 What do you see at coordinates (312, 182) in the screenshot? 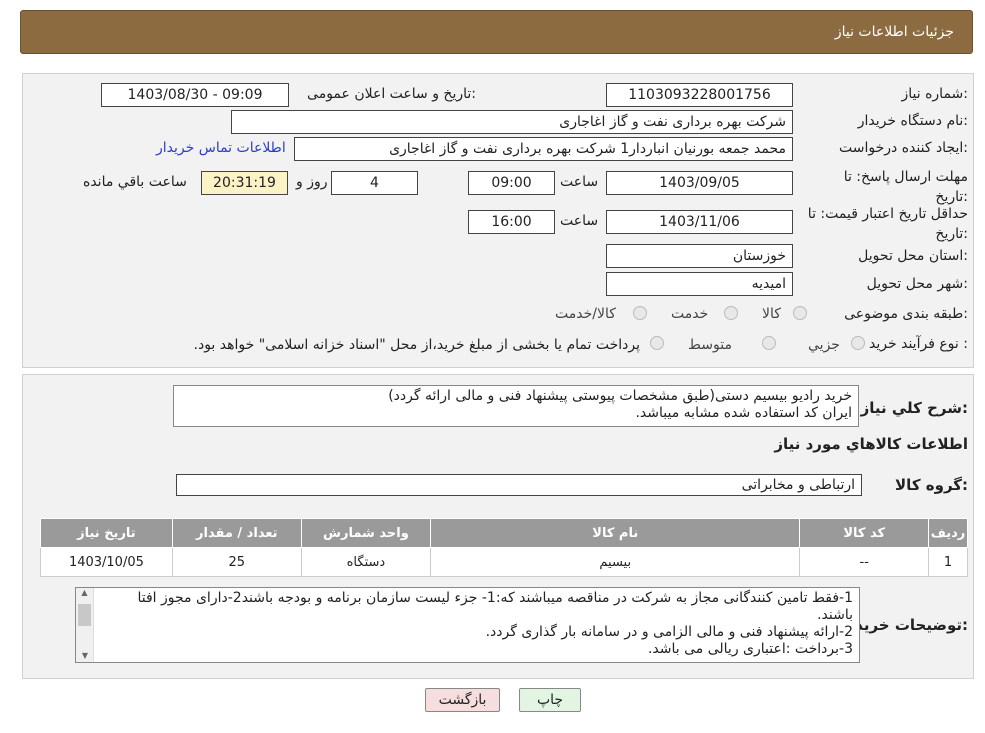
I see `days-label: روز و` at bounding box center [312, 182].